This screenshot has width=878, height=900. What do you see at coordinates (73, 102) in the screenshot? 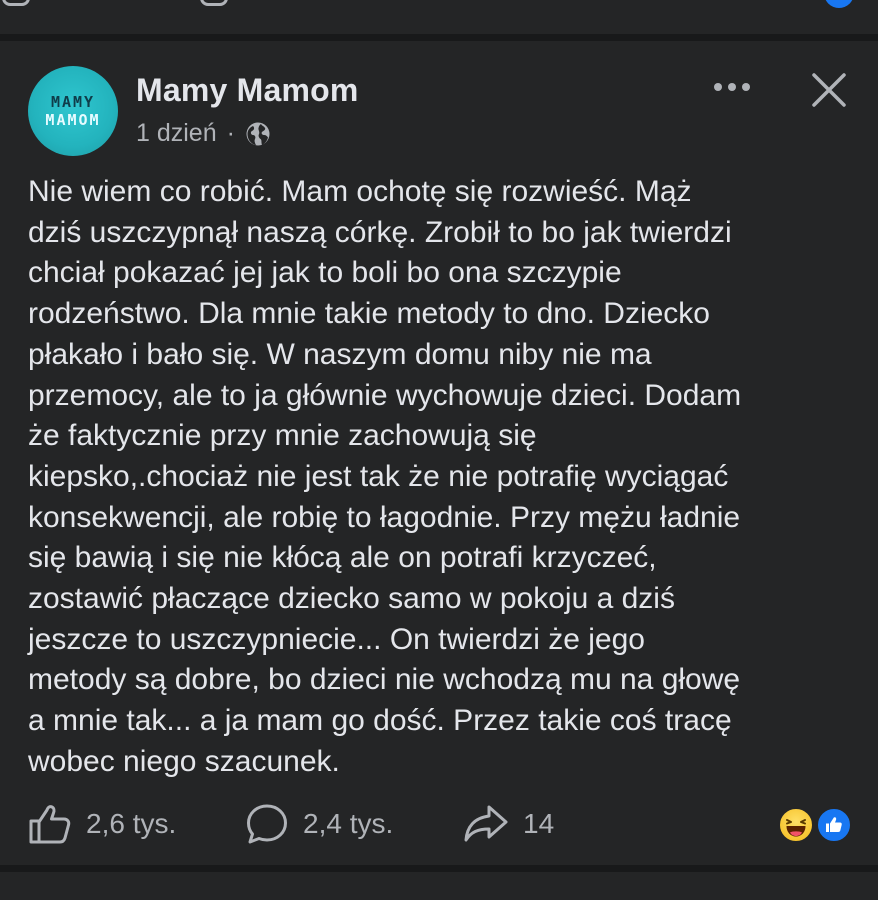
I see `avatar-logo-line-1: MAMY` at bounding box center [73, 102].